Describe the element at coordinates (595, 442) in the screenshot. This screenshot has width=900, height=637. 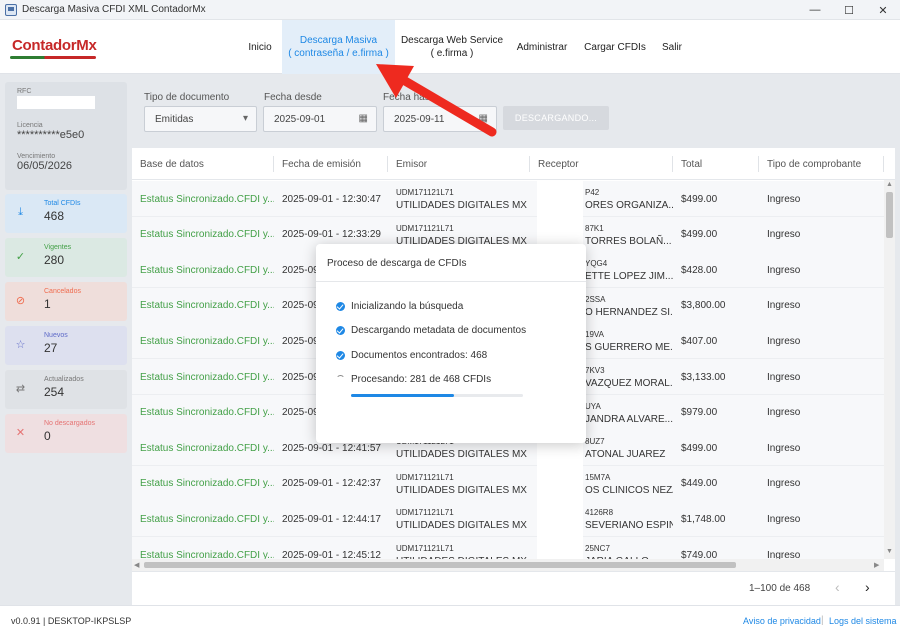
I see `receptor-rfc: 8UZ7` at that location.